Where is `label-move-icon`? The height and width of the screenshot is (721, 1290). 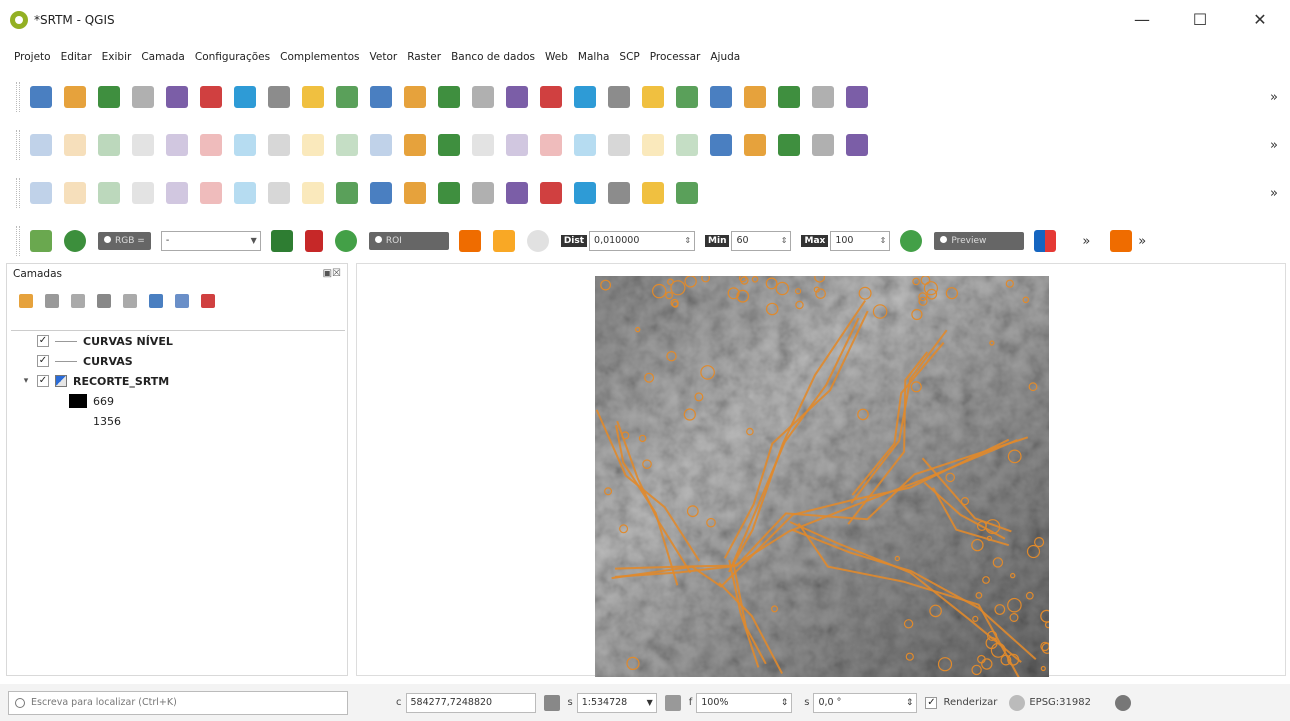
label-move-icon is located at coordinates (551, 145).